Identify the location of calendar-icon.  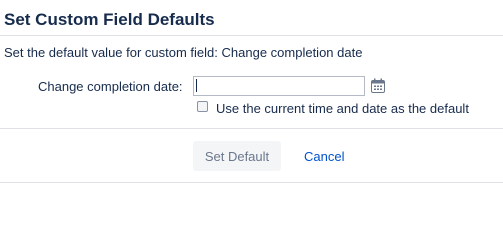
(378, 85).